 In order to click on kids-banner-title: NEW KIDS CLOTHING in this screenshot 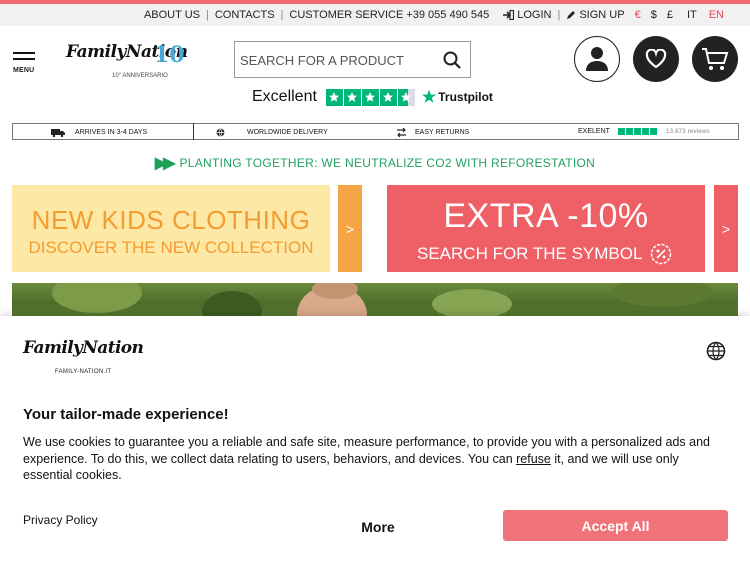, I will do `click(171, 220)`.